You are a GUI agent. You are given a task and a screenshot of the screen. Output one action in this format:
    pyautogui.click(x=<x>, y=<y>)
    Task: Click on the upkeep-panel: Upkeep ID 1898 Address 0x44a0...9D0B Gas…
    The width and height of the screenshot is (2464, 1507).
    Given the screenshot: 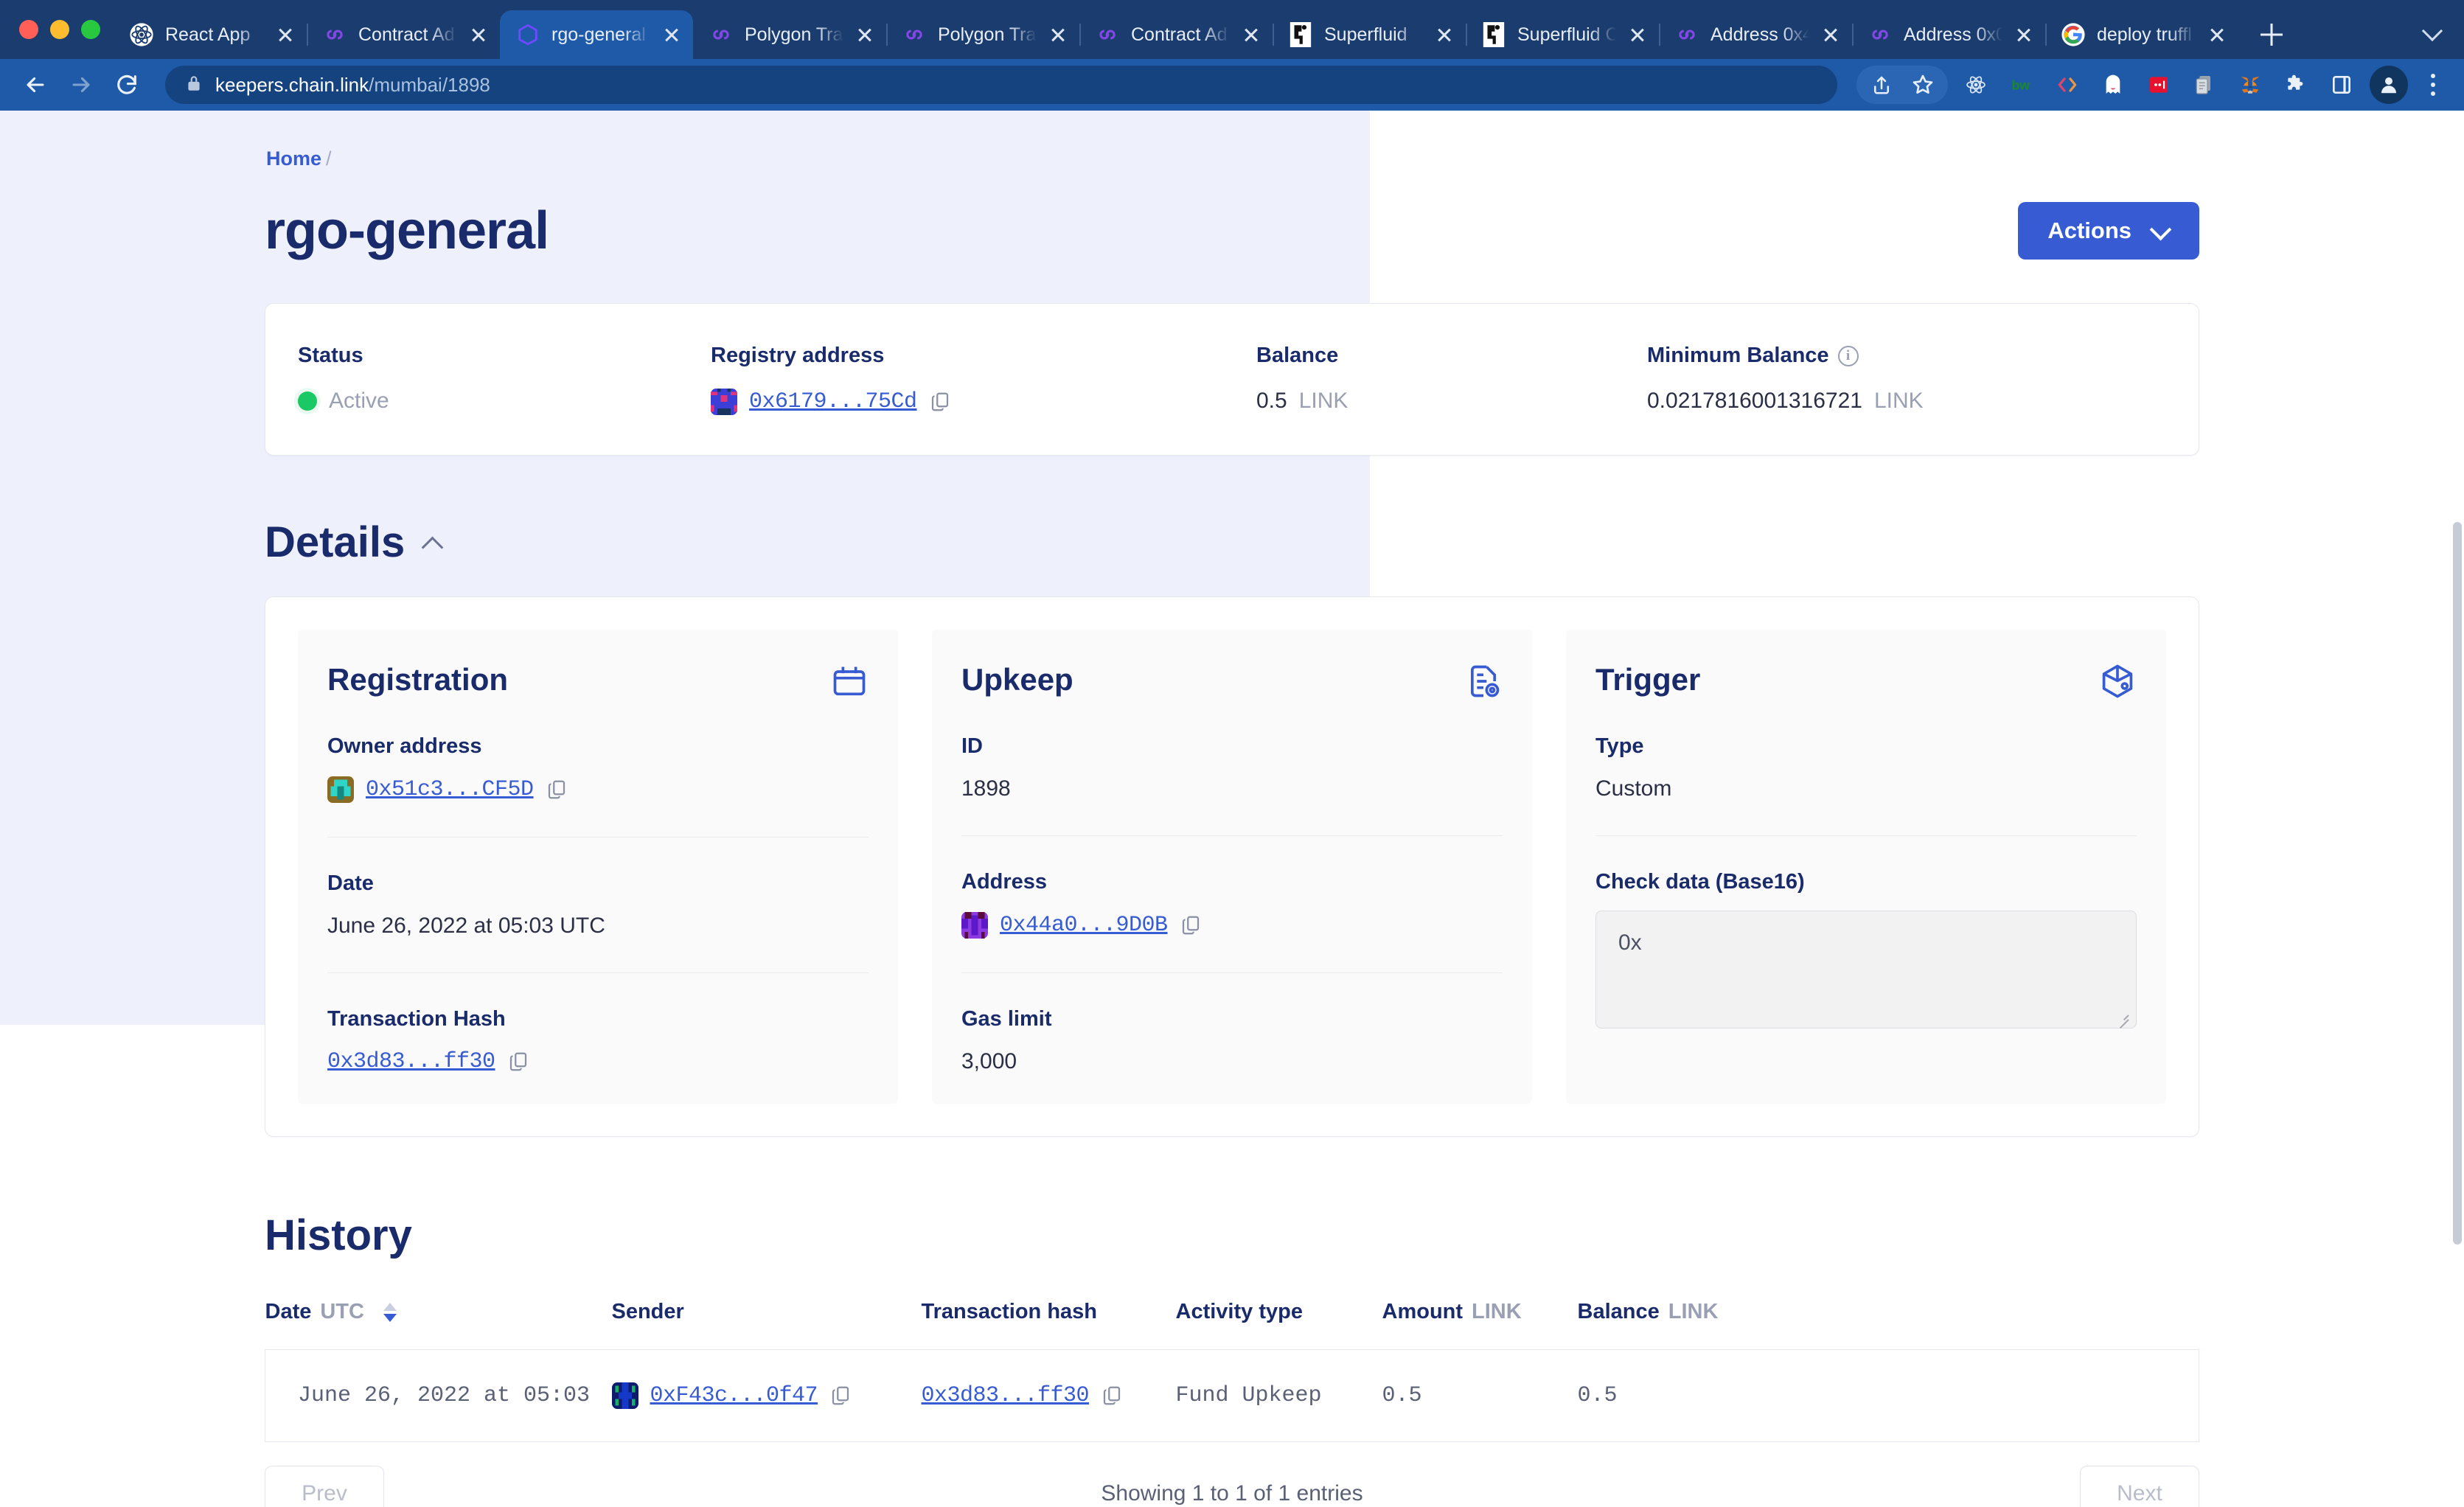 What is the action you would take?
    pyautogui.click(x=1232, y=867)
    